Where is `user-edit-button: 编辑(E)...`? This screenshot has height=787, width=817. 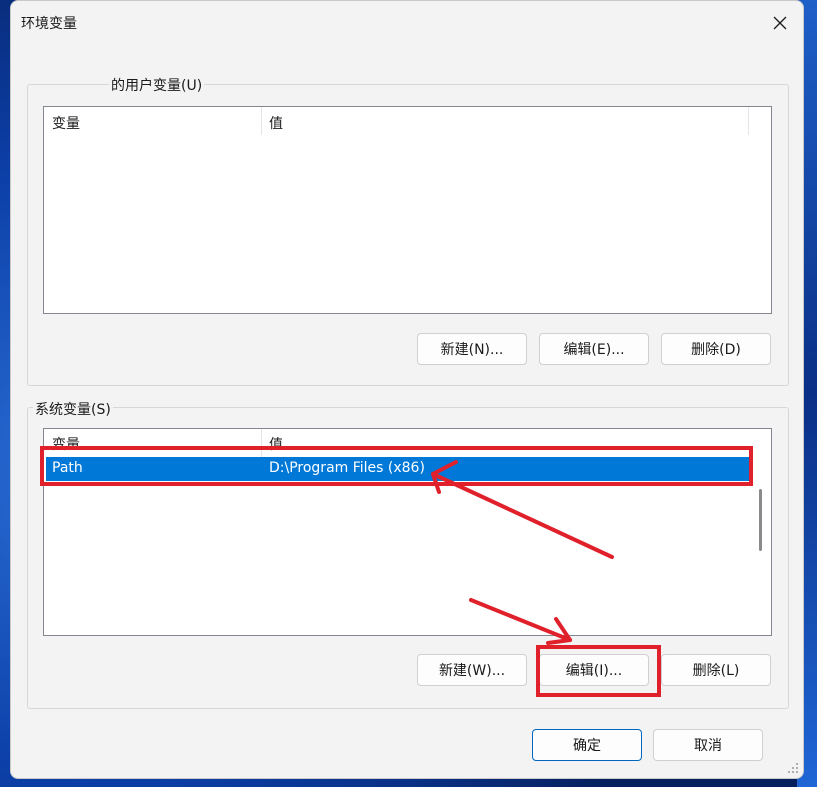
user-edit-button: 编辑(E)... is located at coordinates (594, 349).